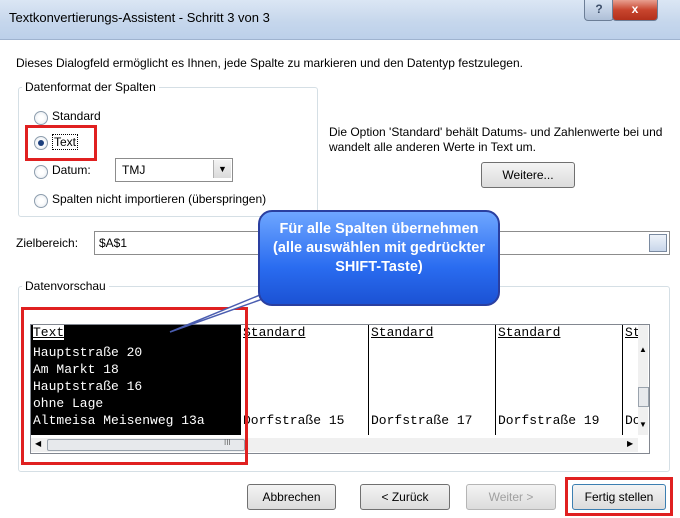  I want to click on preview-column: Standard Dorfstraße 19, so click(559, 380).